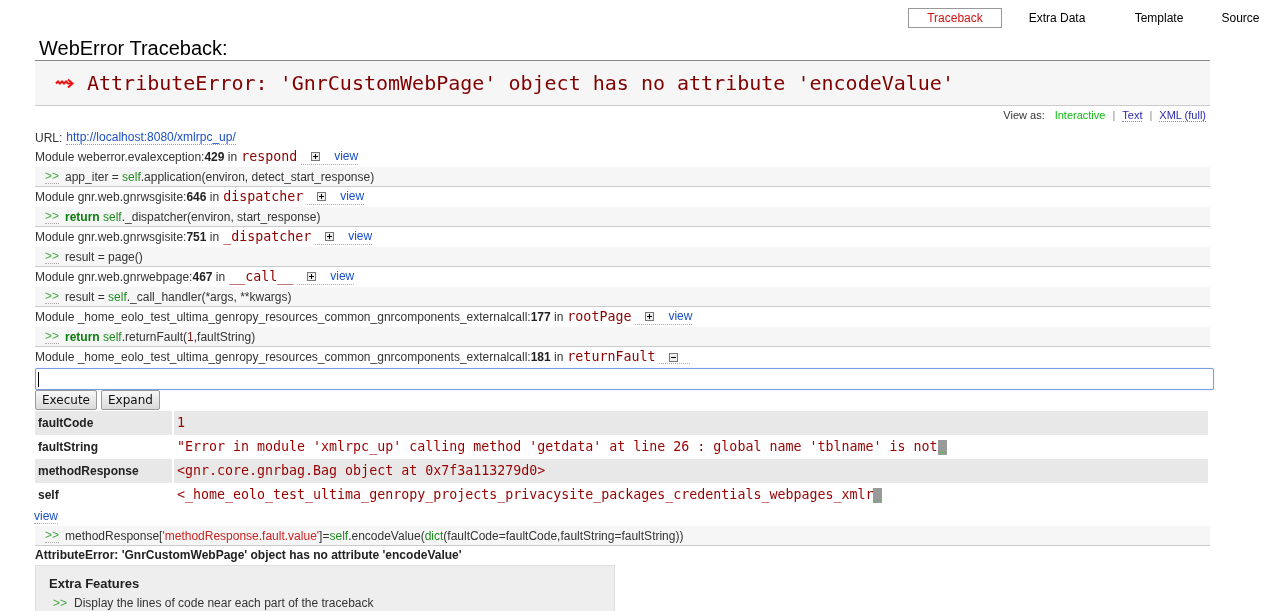  What do you see at coordinates (133, 48) in the screenshot?
I see `page-title: WebError Traceback:` at bounding box center [133, 48].